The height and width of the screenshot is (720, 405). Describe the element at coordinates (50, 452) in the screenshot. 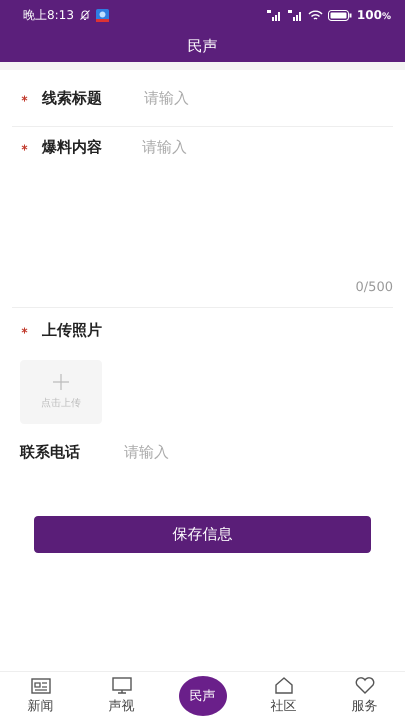

I see `field-label: 联系电话` at that location.